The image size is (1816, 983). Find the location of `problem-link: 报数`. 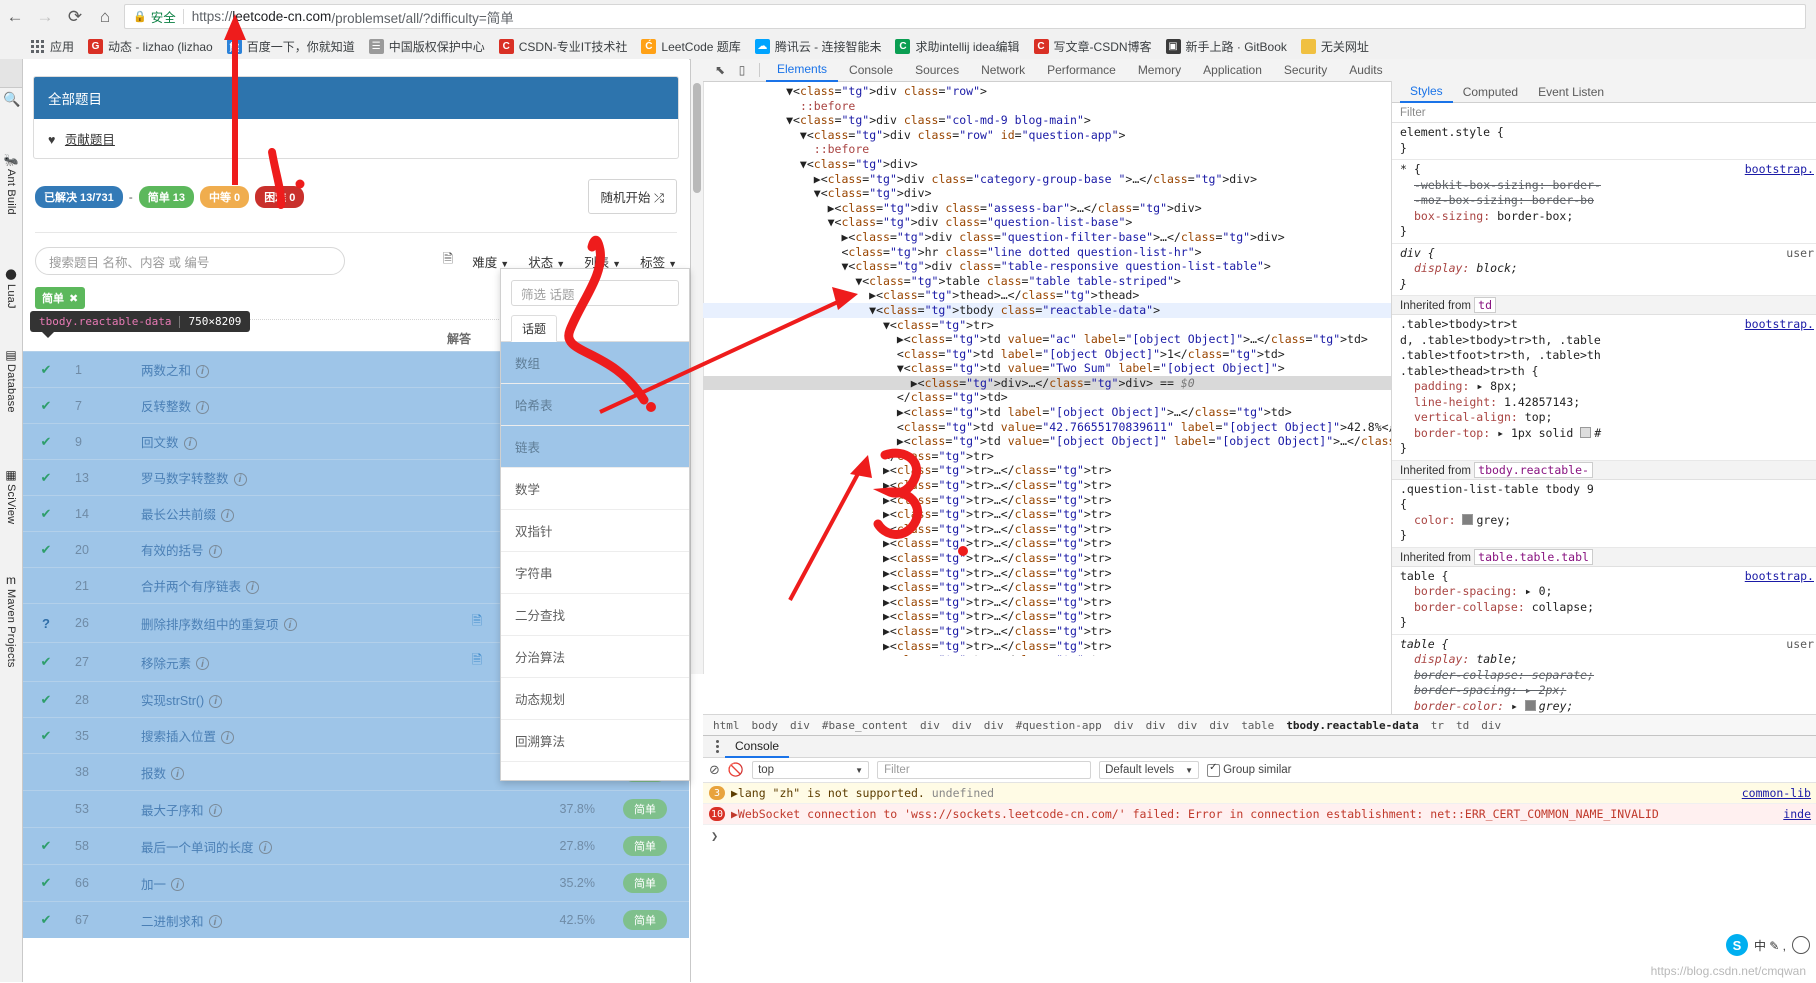

problem-link: 报数 is located at coordinates (153, 774).